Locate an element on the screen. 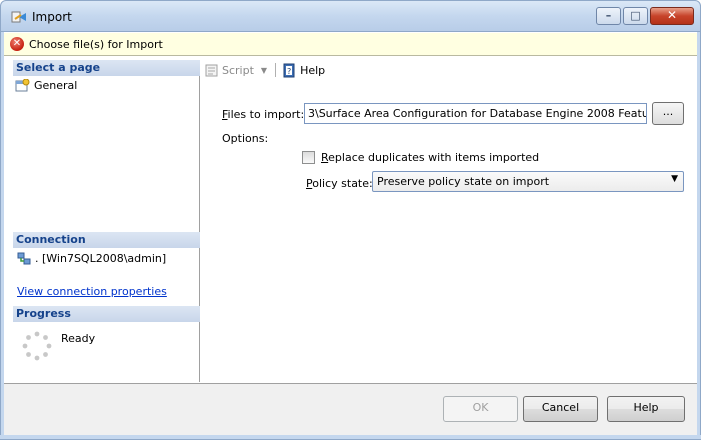 Image resolution: width=701 pixels, height=440 pixels. banner-message: Choose file(s) for Import is located at coordinates (96, 44).